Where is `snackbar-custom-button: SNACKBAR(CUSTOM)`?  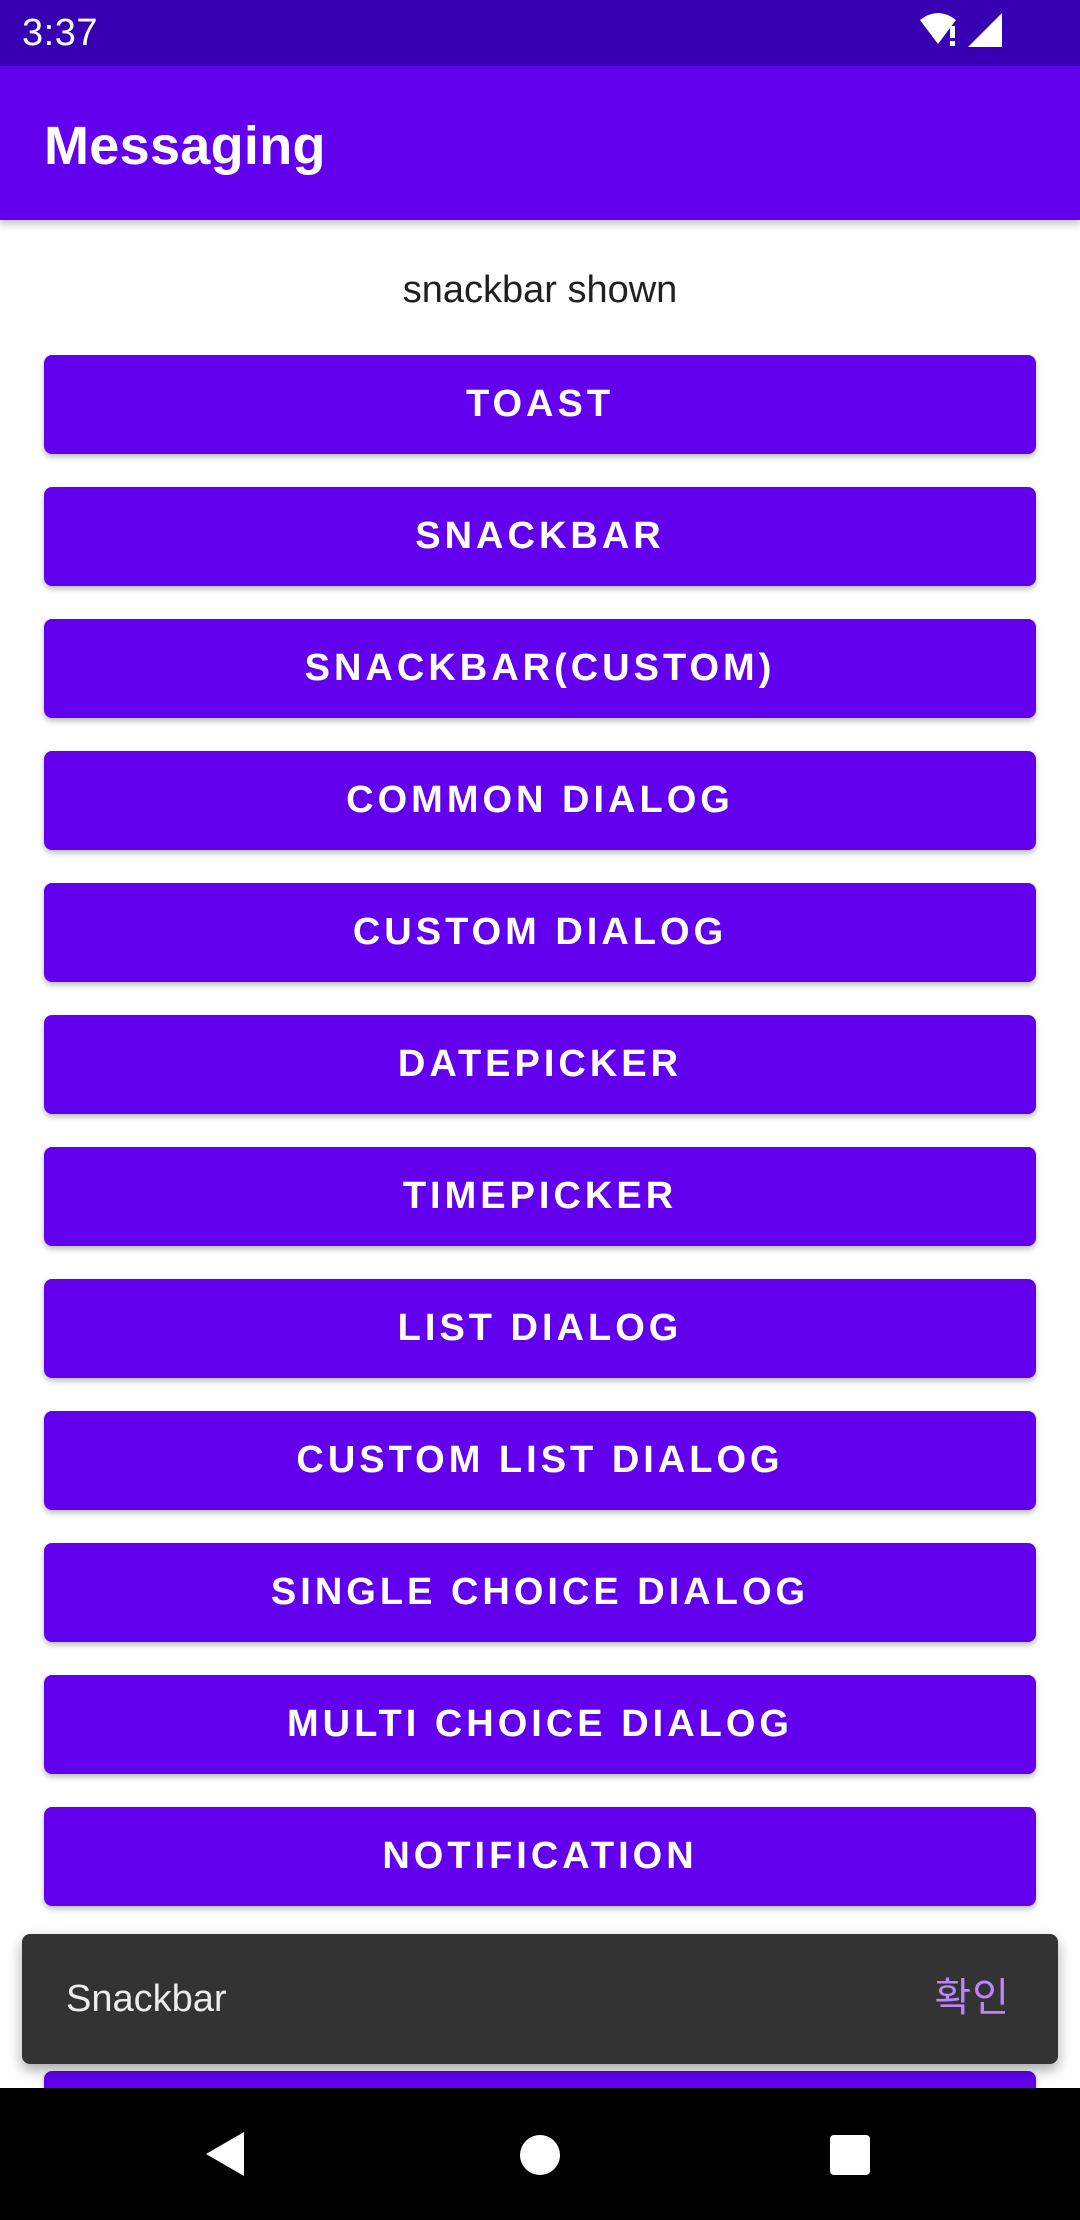
snackbar-custom-button: SNACKBAR(CUSTOM) is located at coordinates (540, 668).